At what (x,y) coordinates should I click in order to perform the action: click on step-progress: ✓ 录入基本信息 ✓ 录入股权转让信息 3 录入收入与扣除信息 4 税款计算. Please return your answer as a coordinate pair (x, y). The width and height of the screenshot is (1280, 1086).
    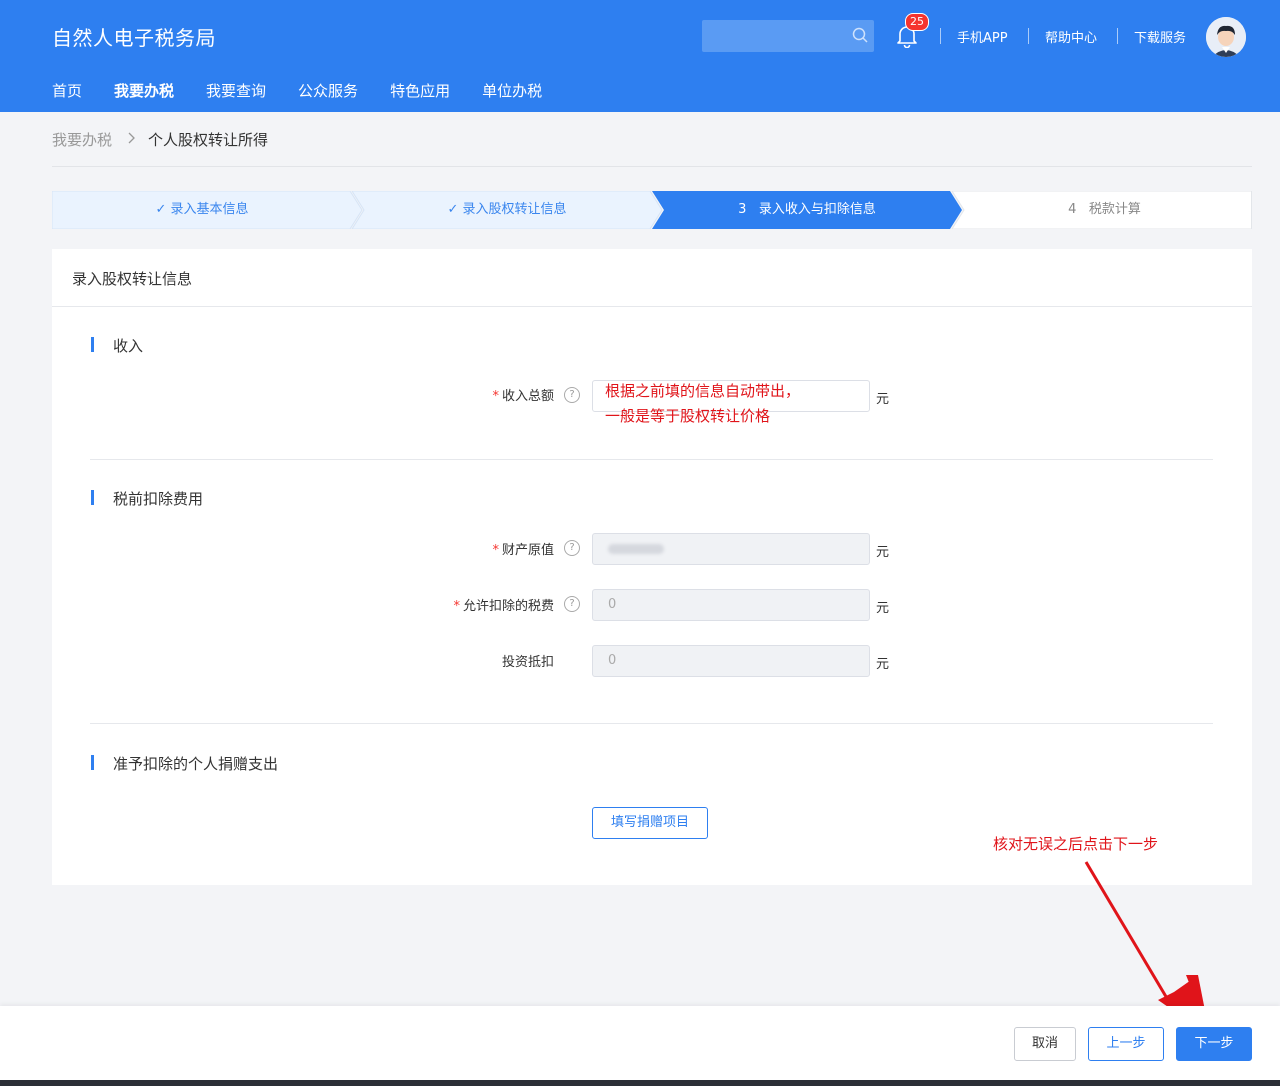
    Looking at the image, I should click on (652, 210).